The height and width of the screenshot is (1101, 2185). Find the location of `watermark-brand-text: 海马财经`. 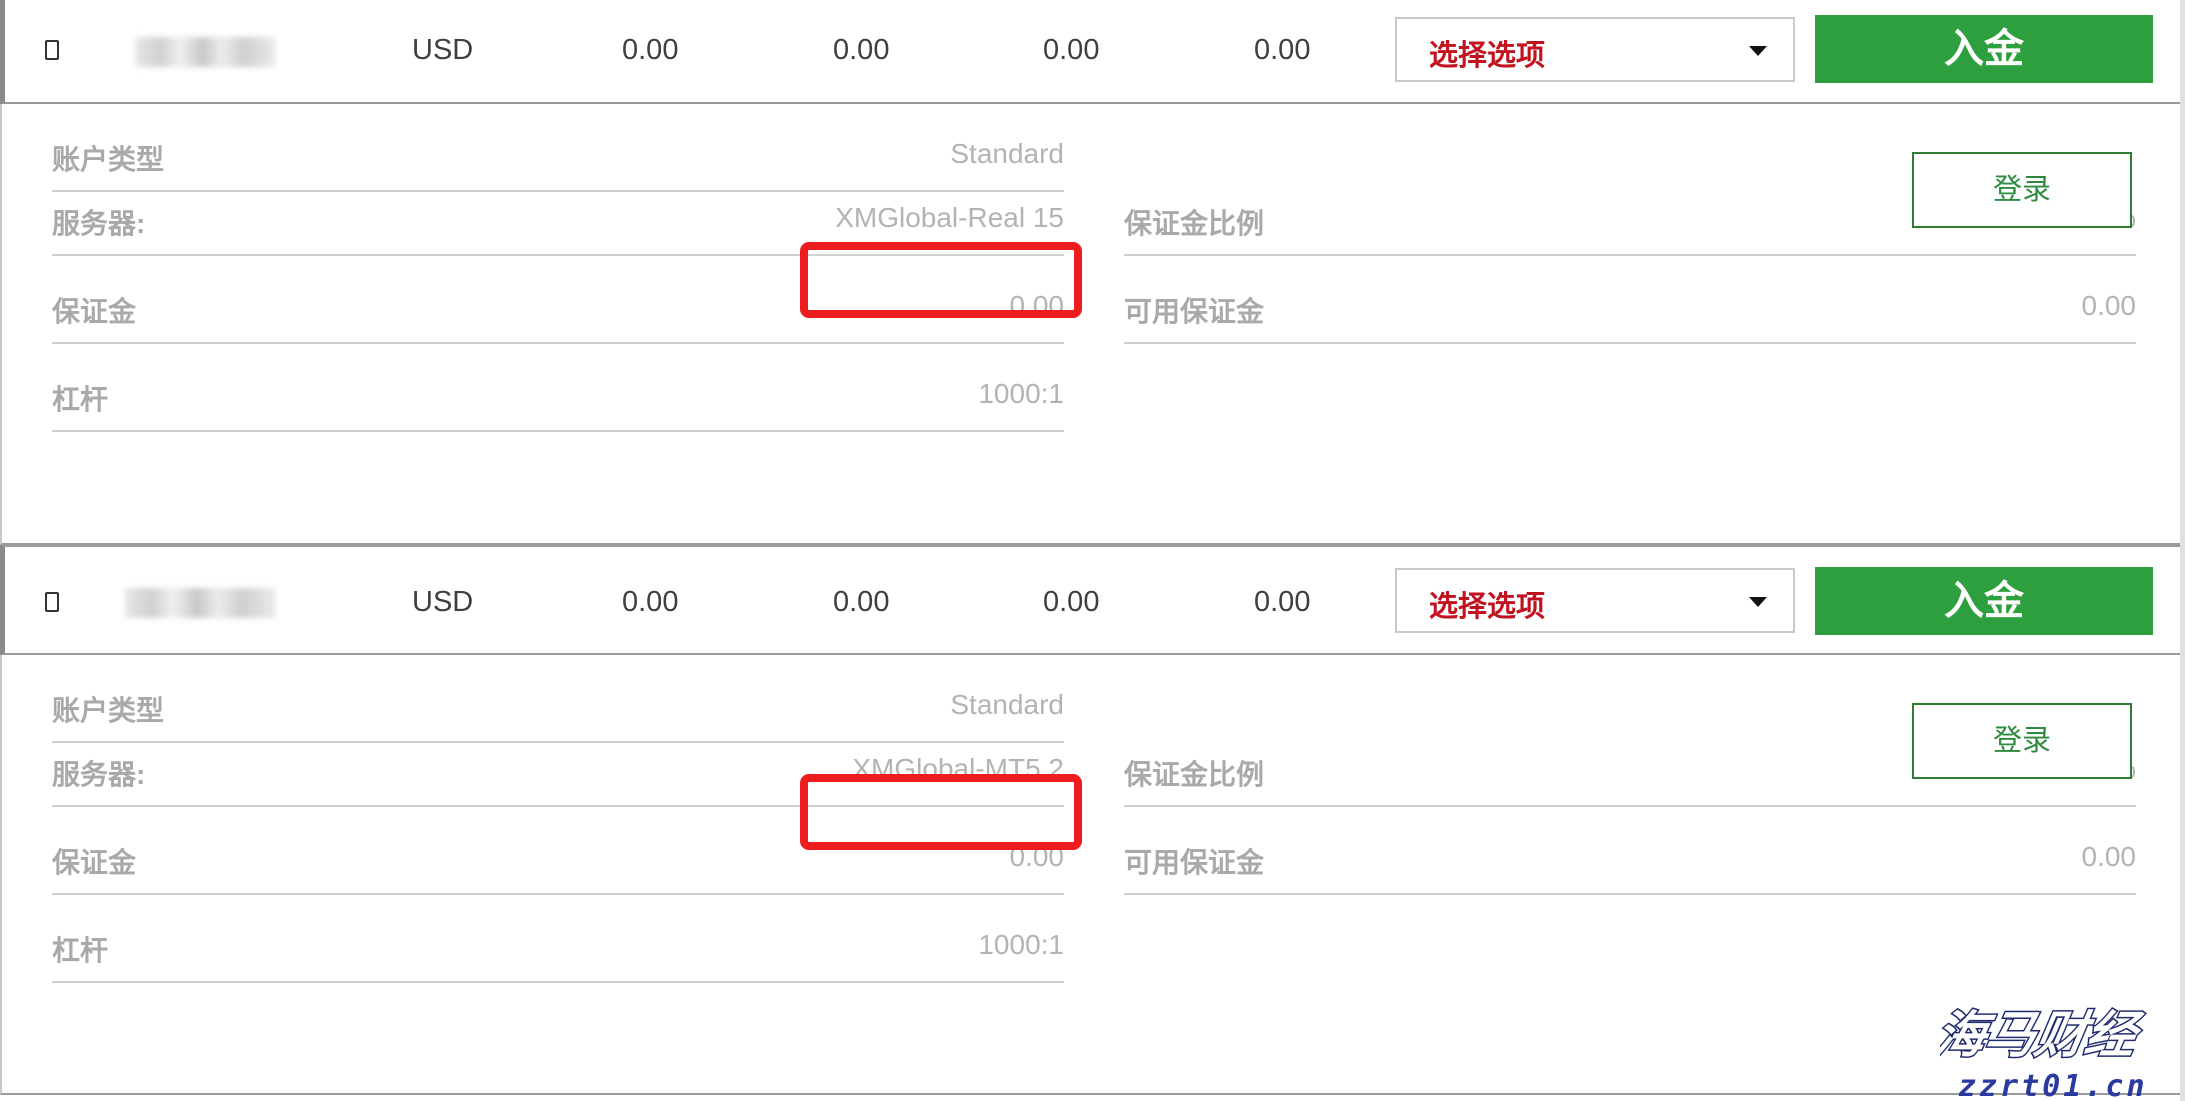

watermark-brand-text: 海马财经 is located at coordinates (2043, 1034).